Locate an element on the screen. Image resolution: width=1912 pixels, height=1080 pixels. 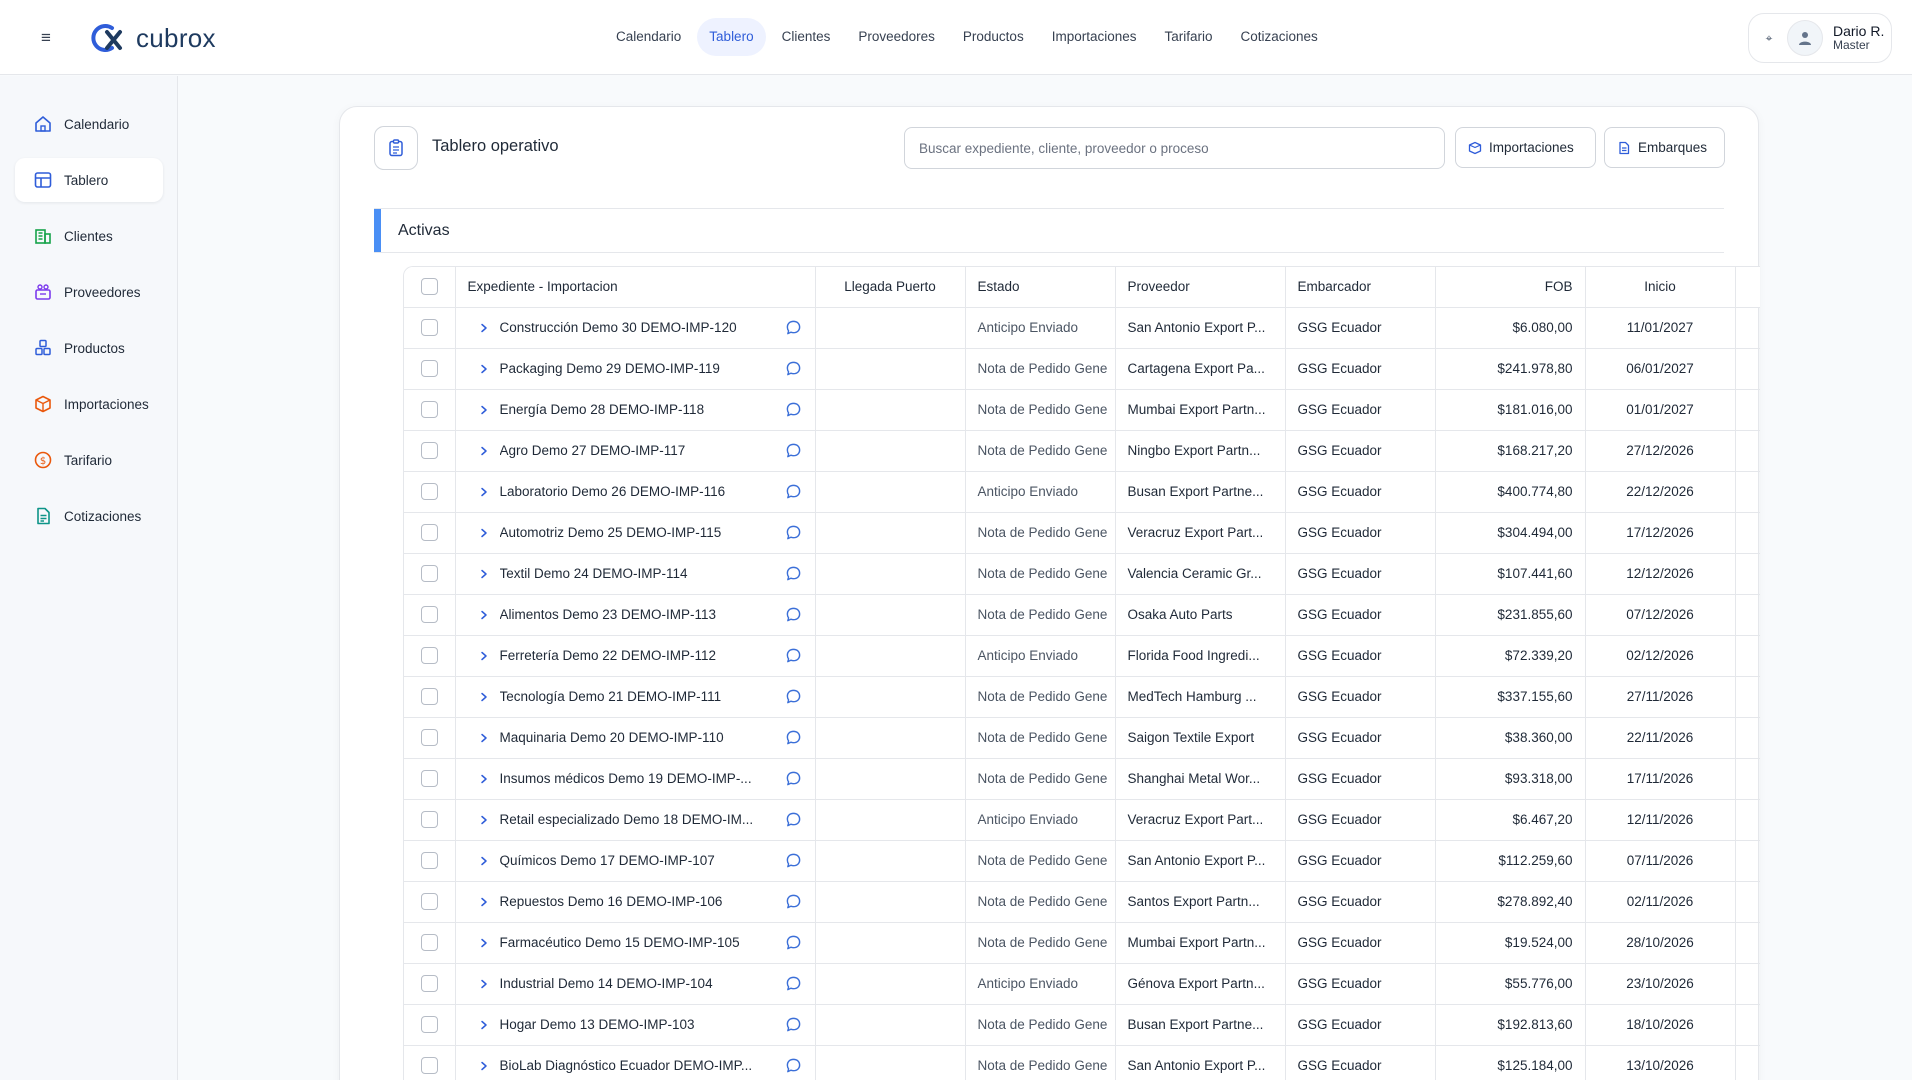
sidebar-item-productos: Productos is located at coordinates (89, 348).